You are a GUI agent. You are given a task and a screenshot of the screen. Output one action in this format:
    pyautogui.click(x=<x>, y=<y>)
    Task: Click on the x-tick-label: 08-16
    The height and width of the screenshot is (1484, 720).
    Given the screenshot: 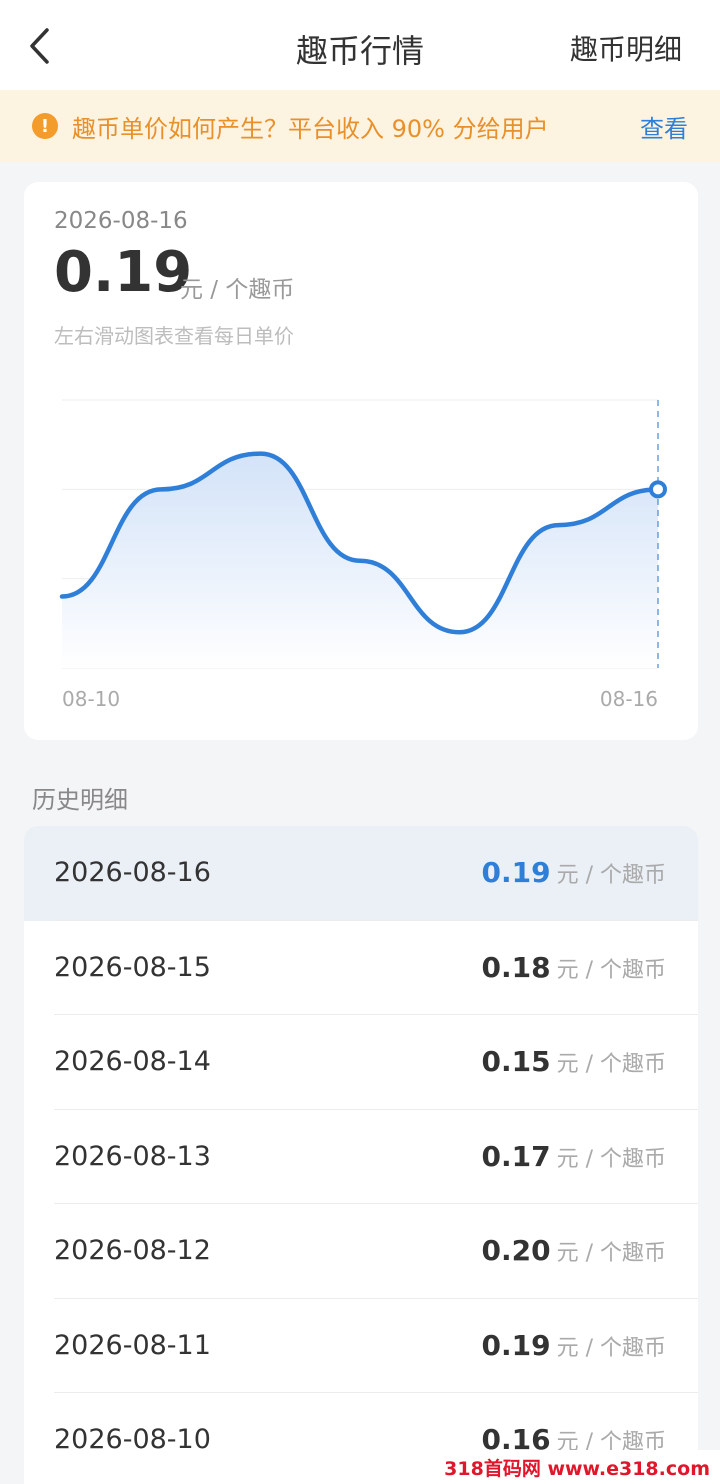 What is the action you would take?
    pyautogui.click(x=629, y=699)
    